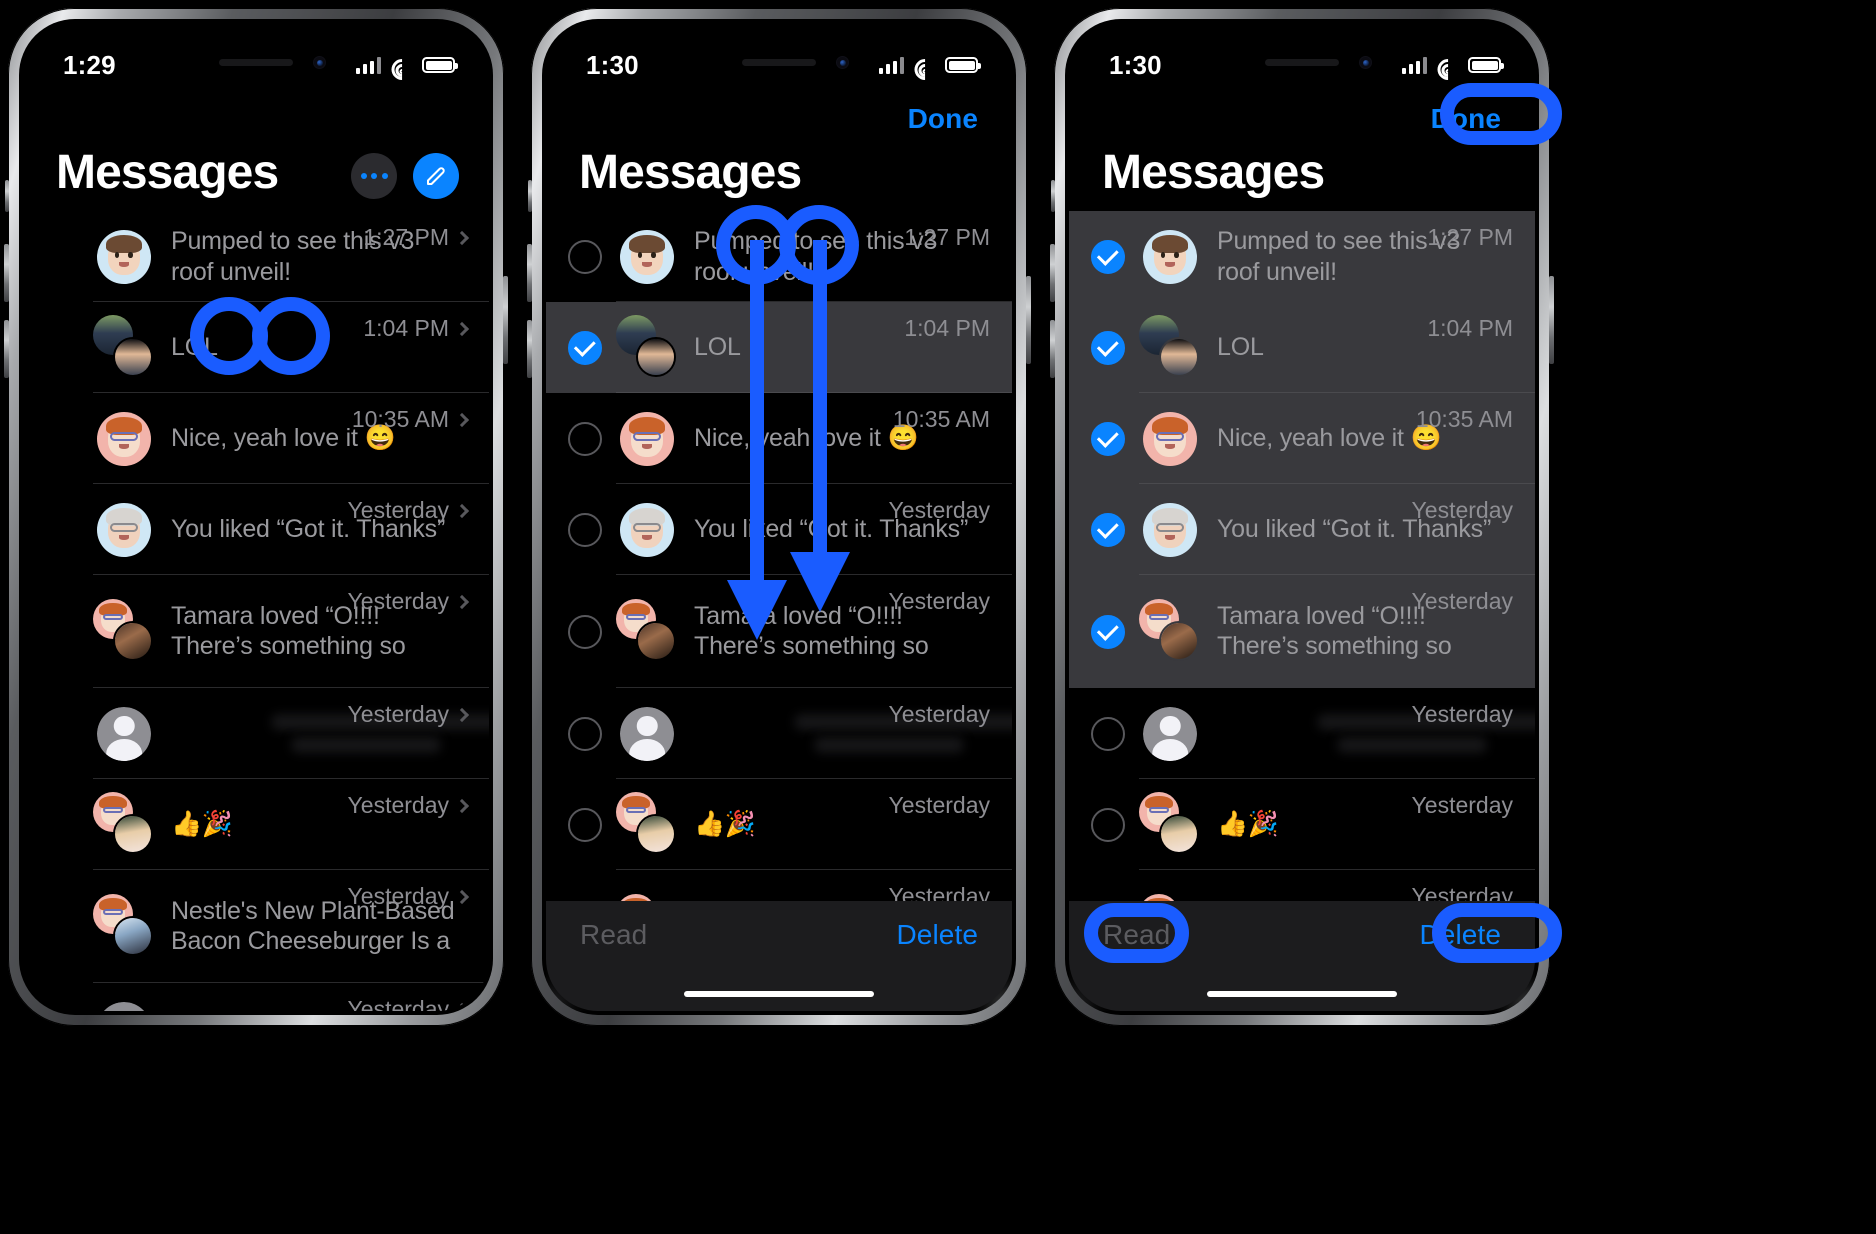  What do you see at coordinates (89, 64) in the screenshot?
I see `status-time: 1:29` at bounding box center [89, 64].